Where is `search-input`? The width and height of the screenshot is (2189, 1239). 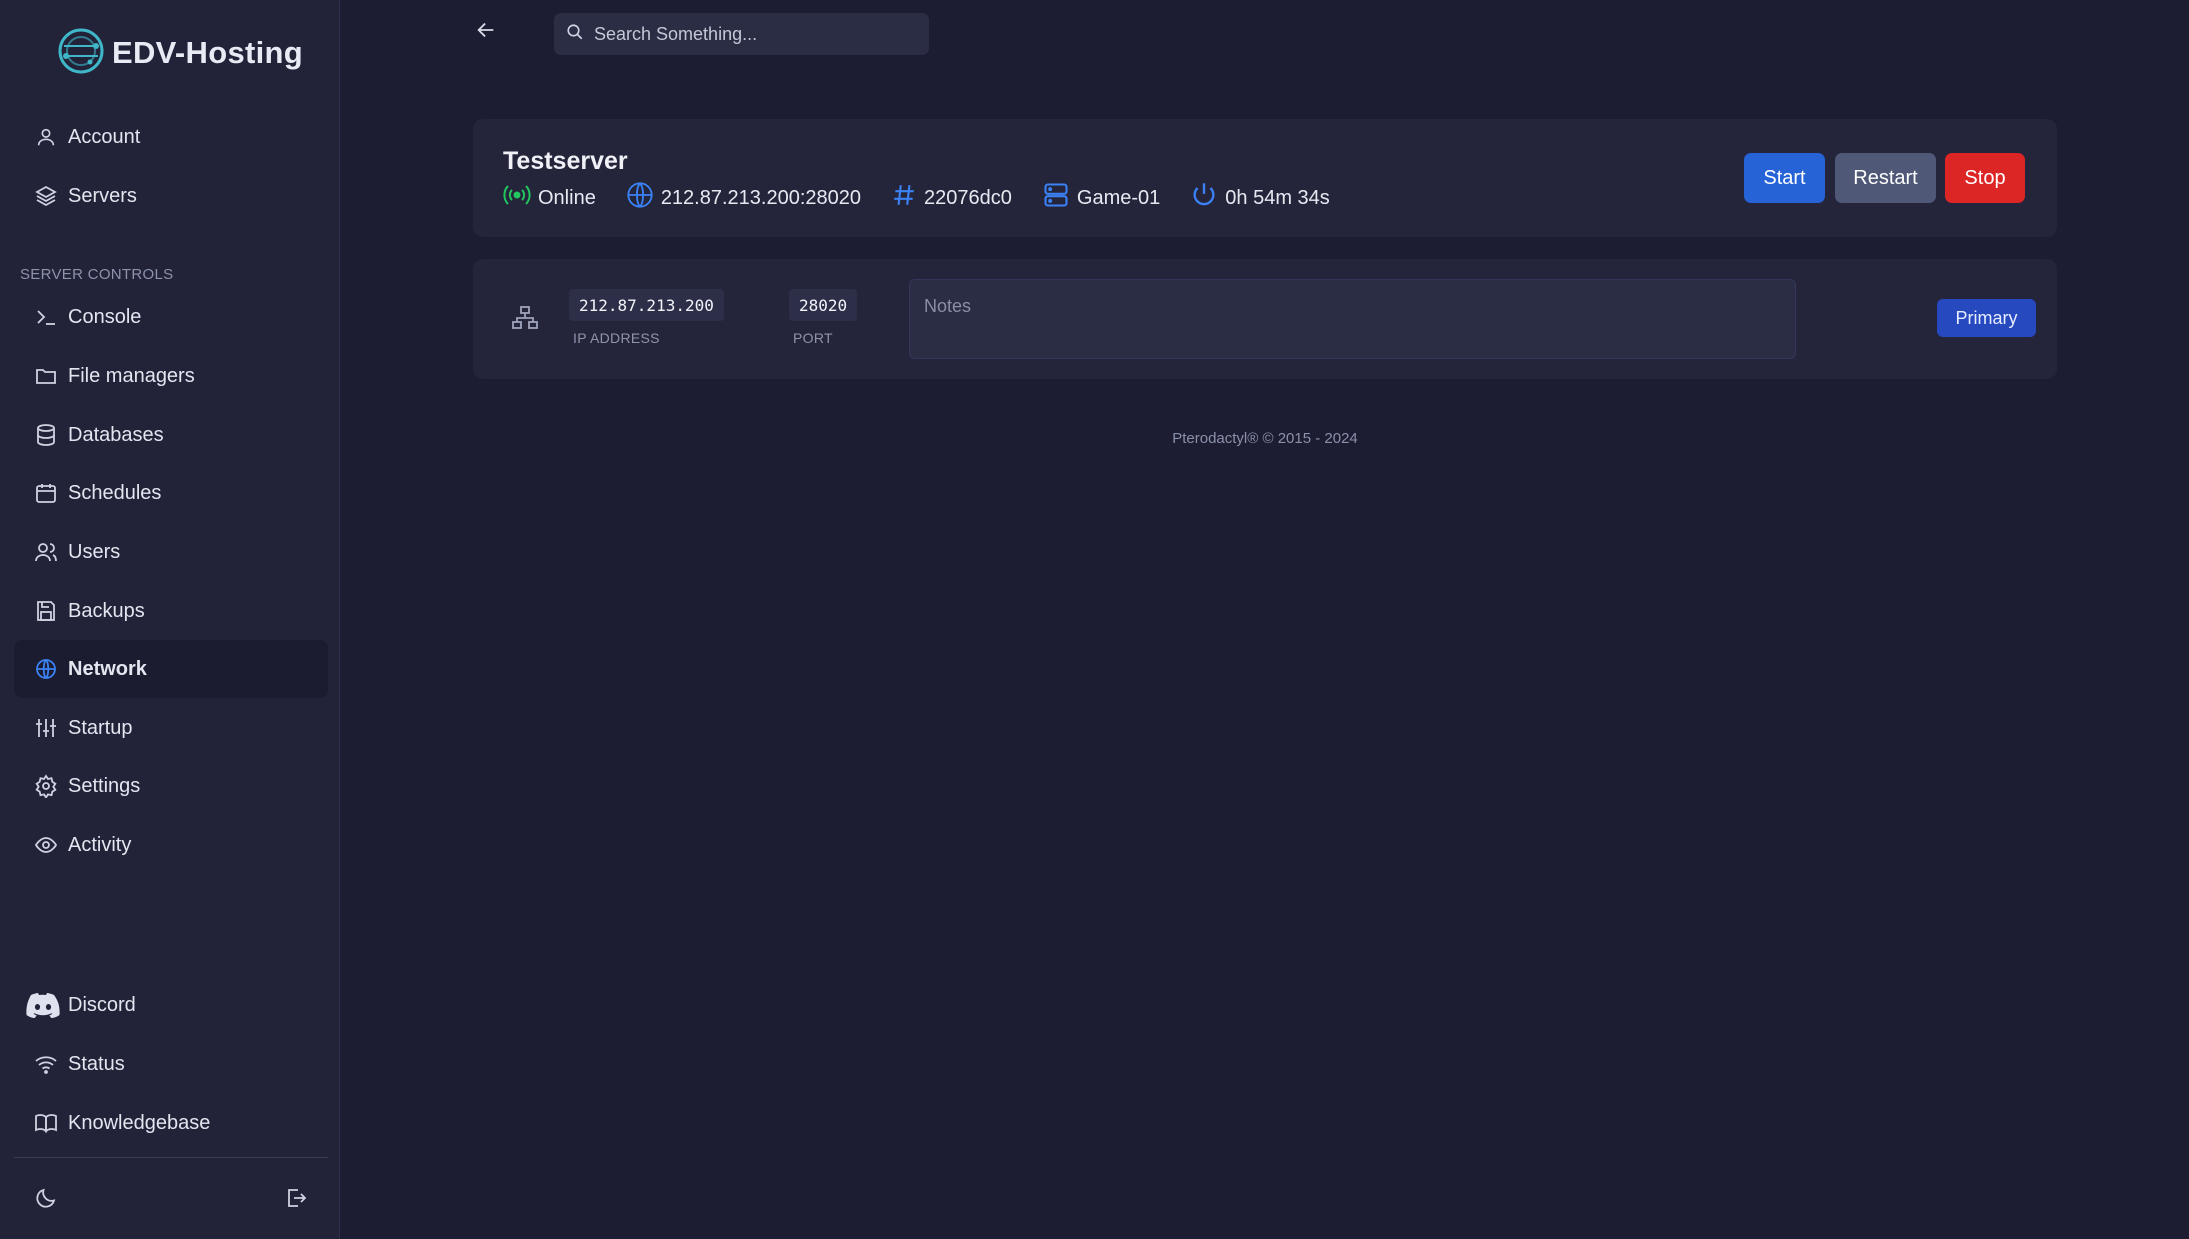 search-input is located at coordinates (754, 34).